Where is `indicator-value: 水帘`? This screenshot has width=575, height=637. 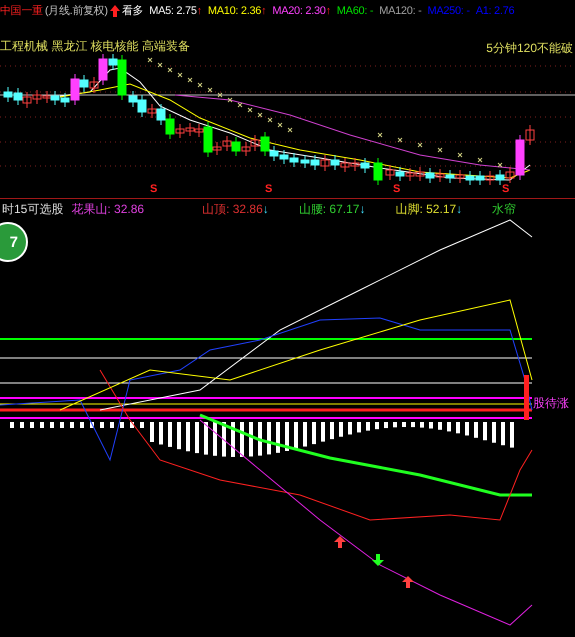 indicator-value: 水帘 is located at coordinates (504, 208).